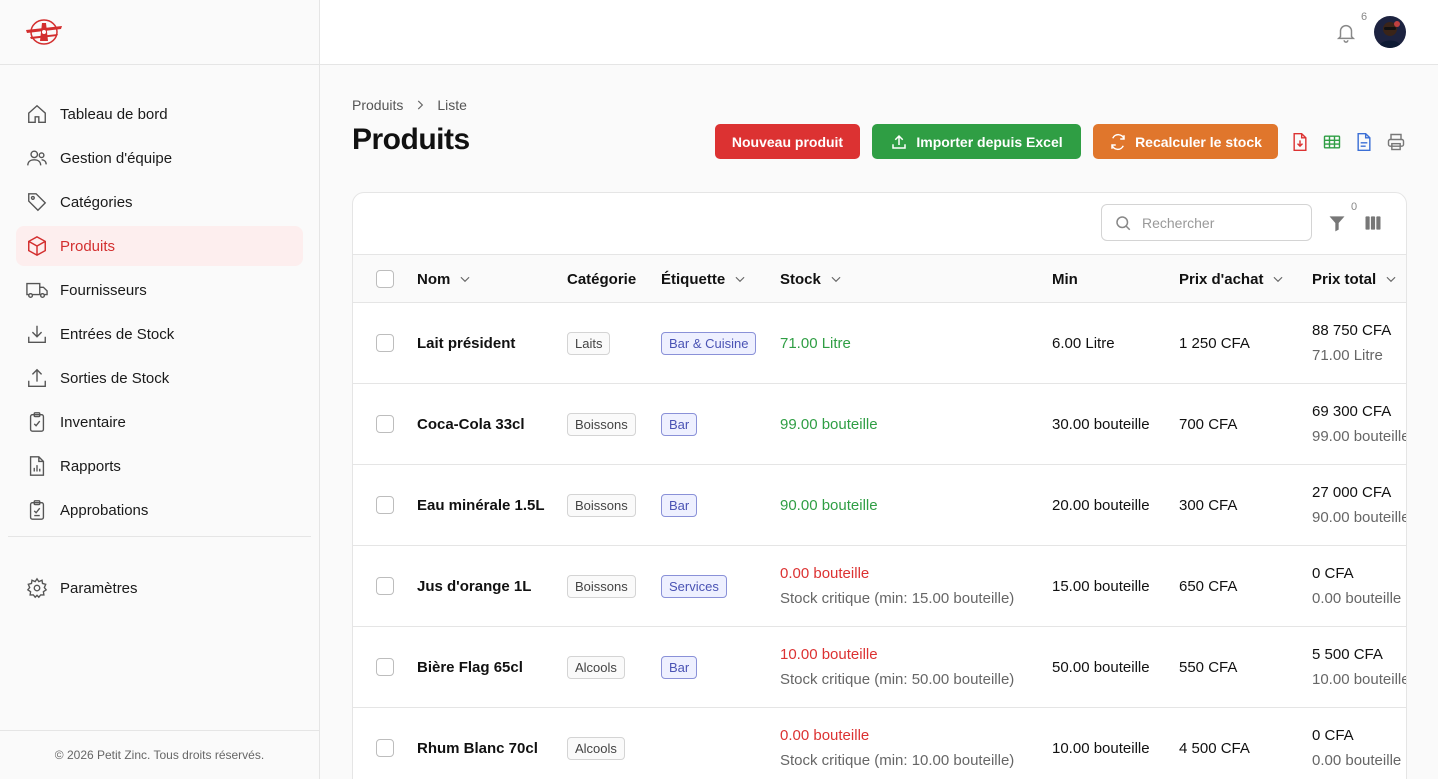 The image size is (1438, 779). Describe the element at coordinates (1333, 735) in the screenshot. I see `total-price: 0 CFA` at that location.